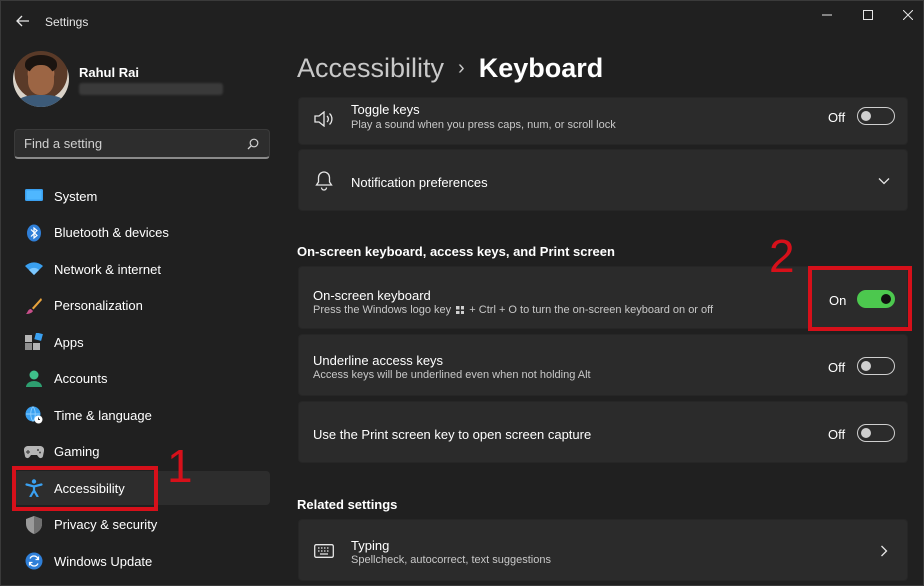 This screenshot has height=586, width=924. Describe the element at coordinates (419, 182) in the screenshot. I see `notification-preferences-title: Notification preferences` at that location.